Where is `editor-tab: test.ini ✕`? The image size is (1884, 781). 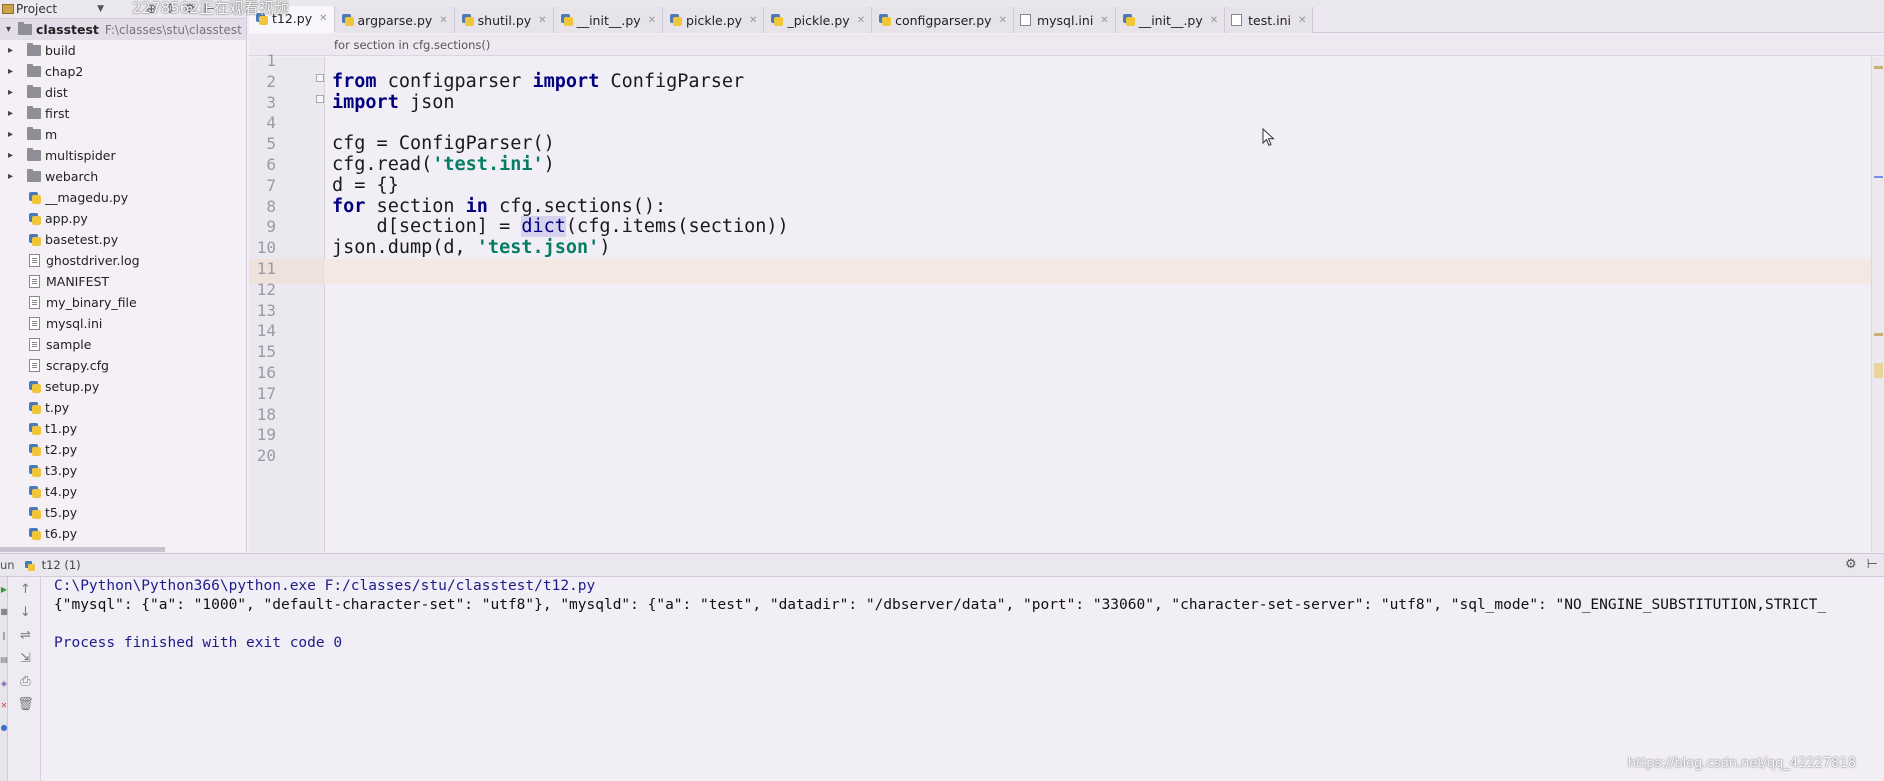
editor-tab: test.ini ✕ is located at coordinates (1269, 20).